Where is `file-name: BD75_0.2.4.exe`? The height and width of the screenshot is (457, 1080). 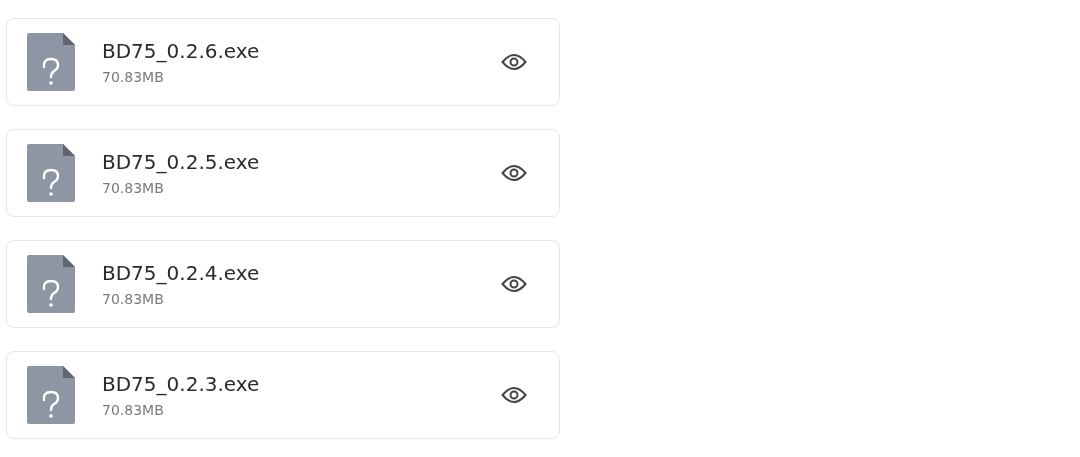
file-name: BD75_0.2.4.exe is located at coordinates (181, 273).